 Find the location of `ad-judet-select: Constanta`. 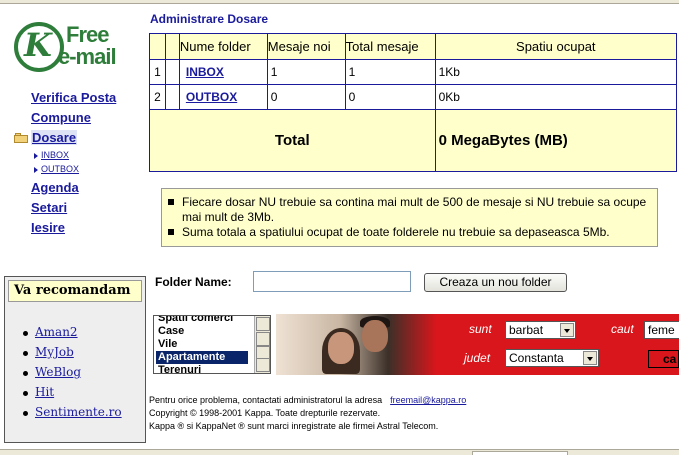

ad-judet-select: Constanta is located at coordinates (552, 358).